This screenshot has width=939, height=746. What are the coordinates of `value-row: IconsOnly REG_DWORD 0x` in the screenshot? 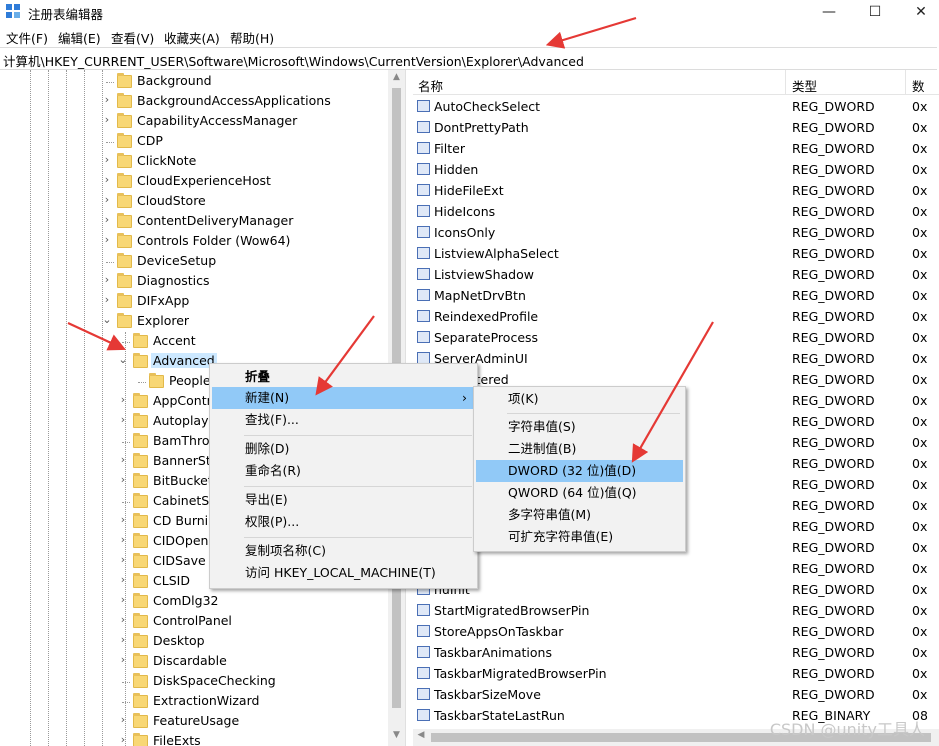 It's located at (676, 232).